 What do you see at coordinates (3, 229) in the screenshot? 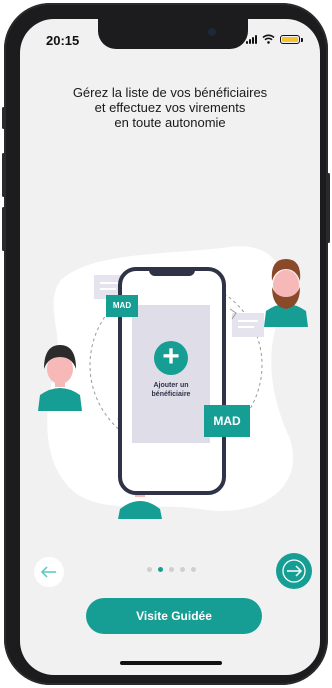
I see `volume-down-button` at bounding box center [3, 229].